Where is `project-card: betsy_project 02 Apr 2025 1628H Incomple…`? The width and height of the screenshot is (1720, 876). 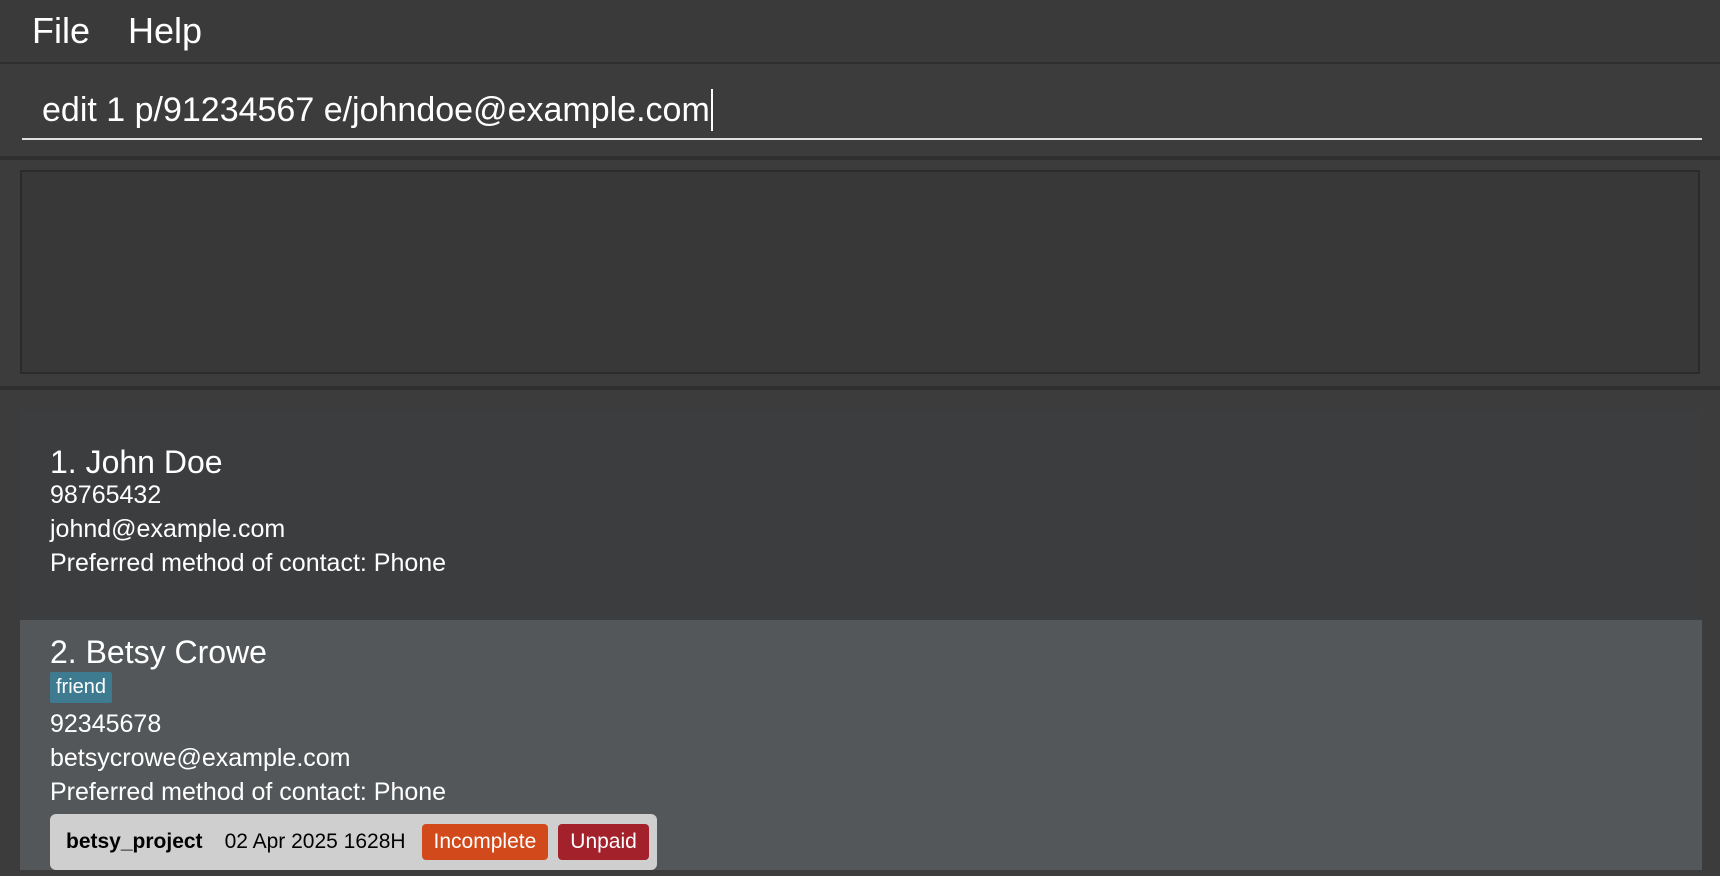
project-card: betsy_project 02 Apr 2025 1628H Incomple… is located at coordinates (353, 842).